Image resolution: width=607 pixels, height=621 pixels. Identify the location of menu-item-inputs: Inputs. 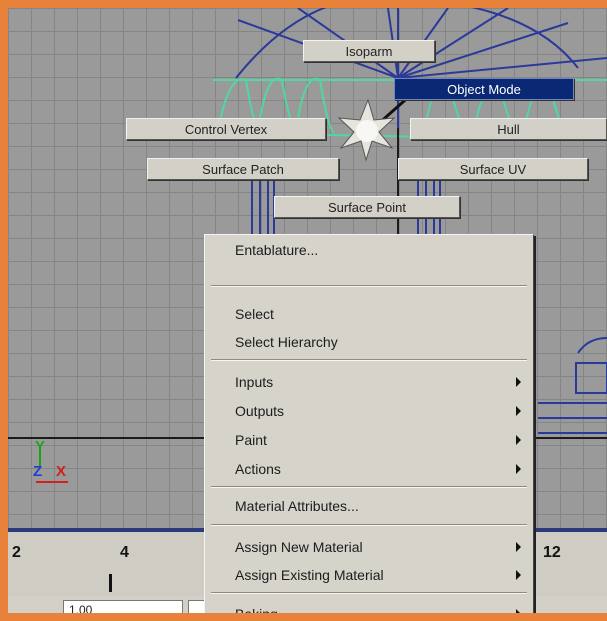
(369, 382).